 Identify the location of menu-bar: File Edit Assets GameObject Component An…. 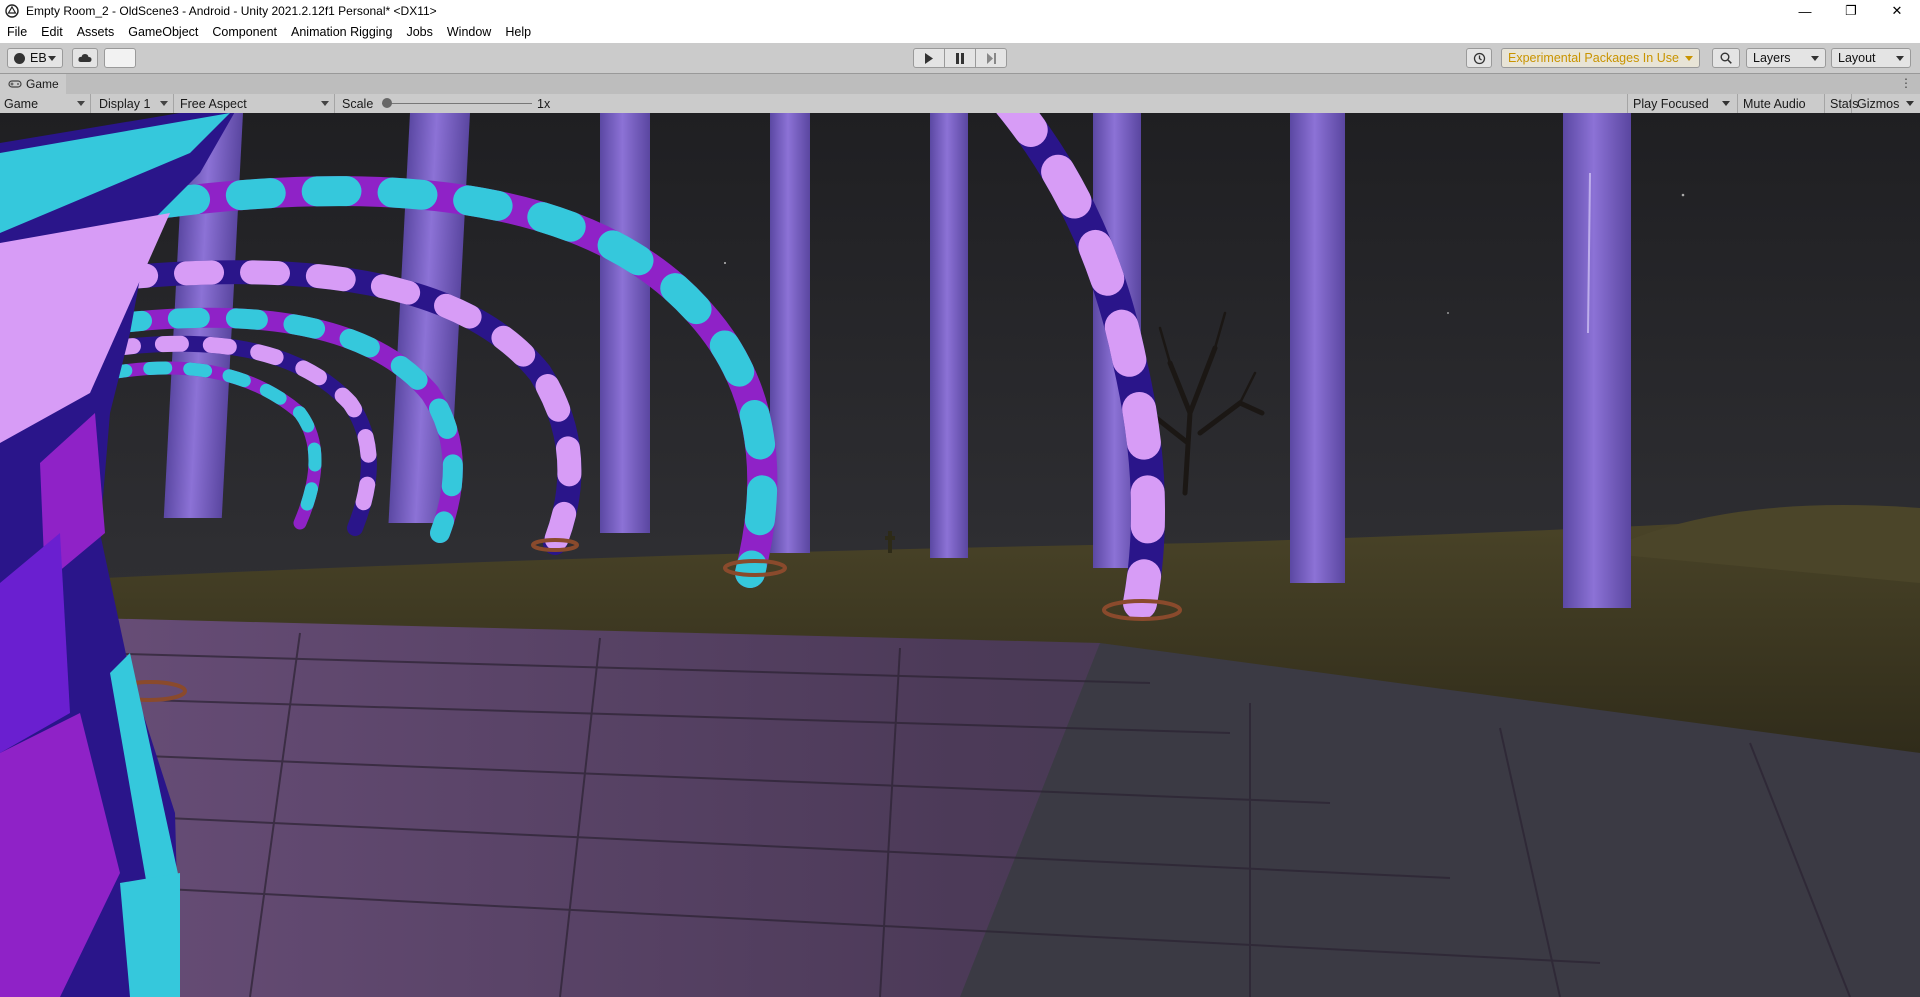
(960, 32).